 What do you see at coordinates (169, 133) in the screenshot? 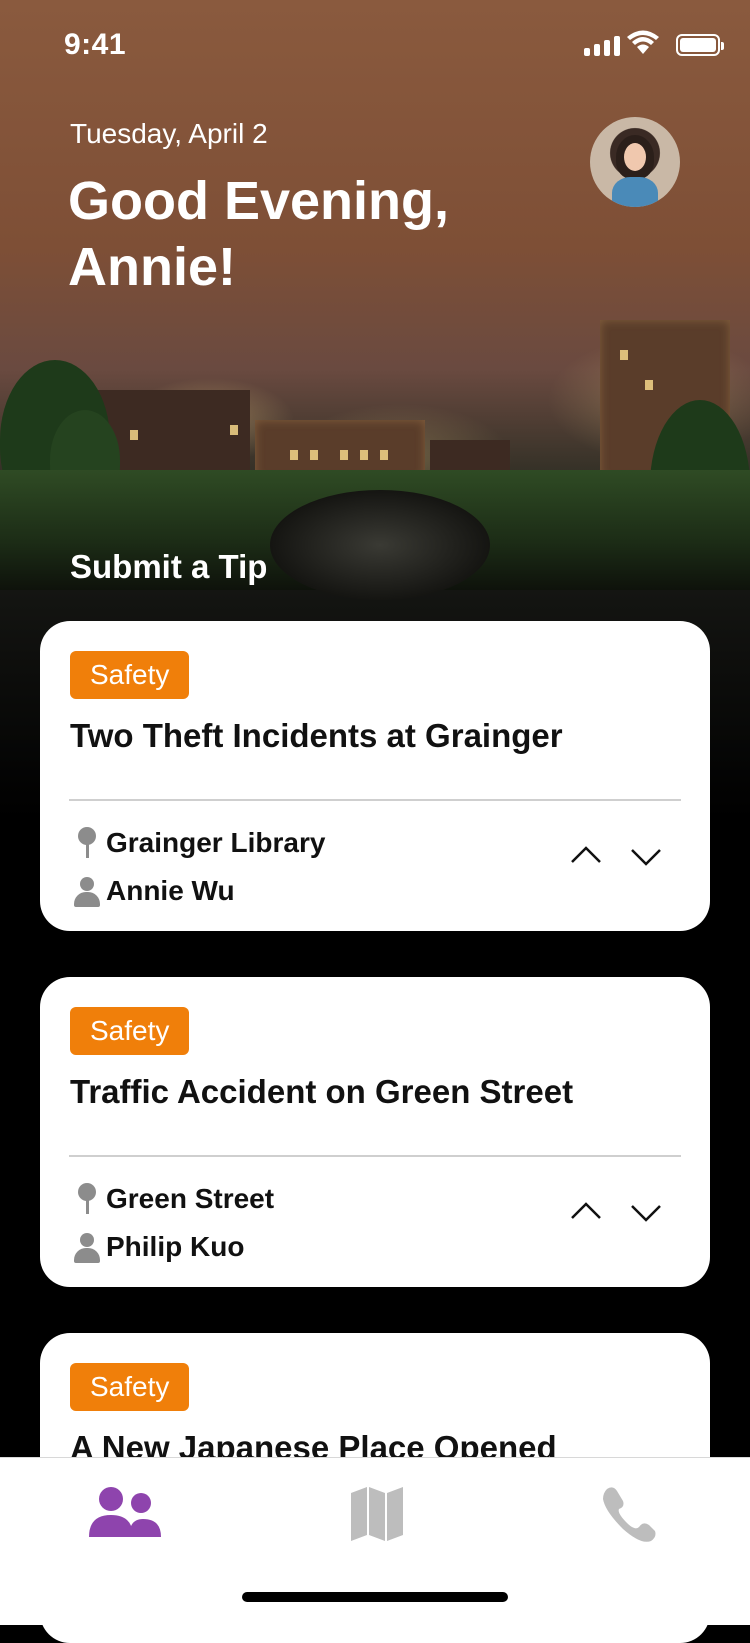
I see `current-date: Tuesday, April 2` at bounding box center [169, 133].